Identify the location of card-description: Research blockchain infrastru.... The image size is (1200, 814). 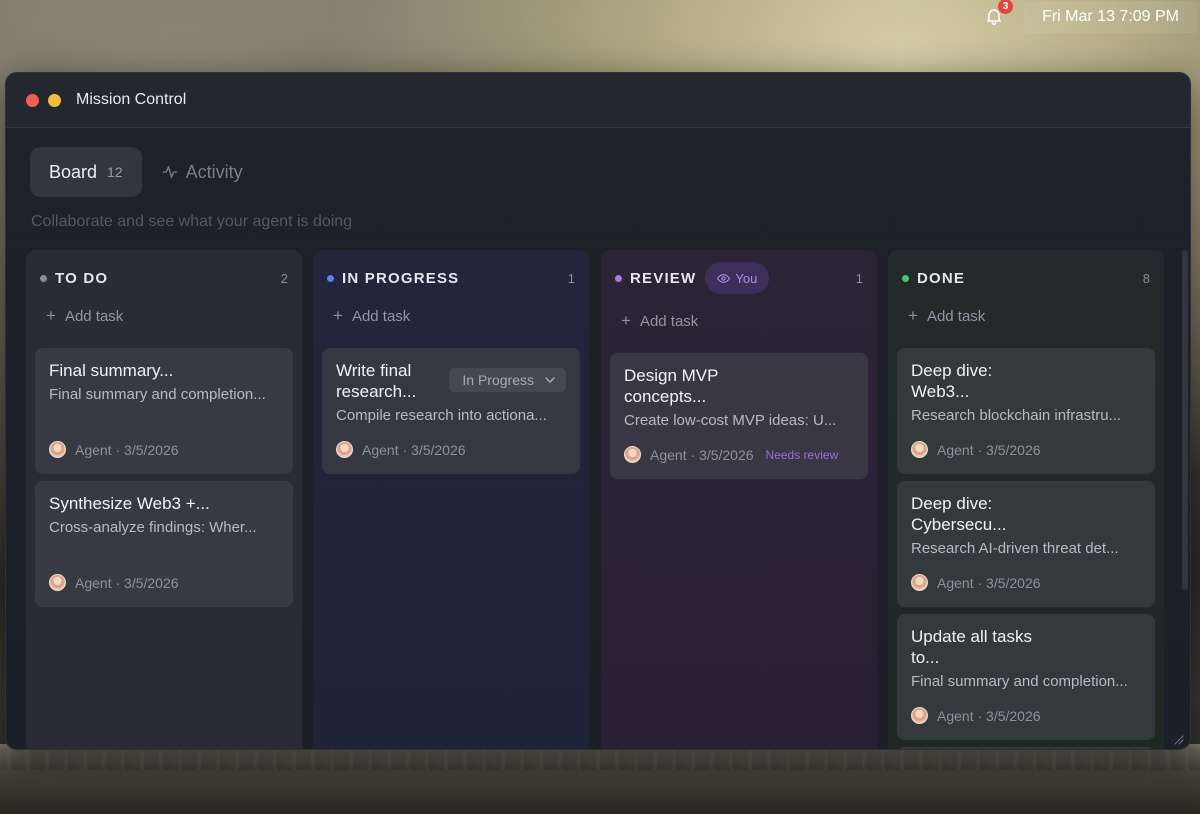
(1016, 415).